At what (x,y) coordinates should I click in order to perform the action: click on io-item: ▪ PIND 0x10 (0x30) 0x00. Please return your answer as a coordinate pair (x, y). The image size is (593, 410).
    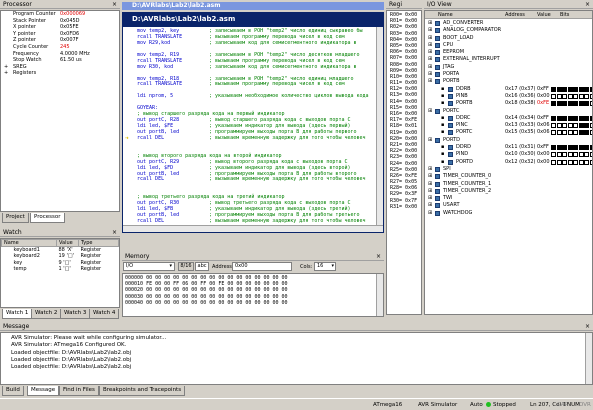
    Looking at the image, I should click on (508, 154).